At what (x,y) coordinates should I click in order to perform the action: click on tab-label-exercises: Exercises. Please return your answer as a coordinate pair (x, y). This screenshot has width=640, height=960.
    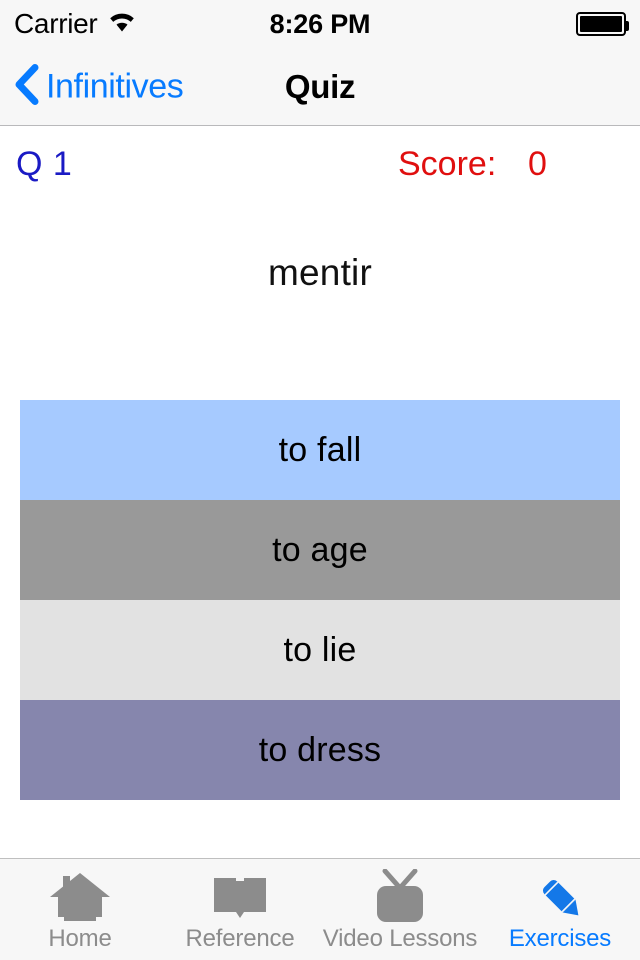
    Looking at the image, I should click on (560, 938).